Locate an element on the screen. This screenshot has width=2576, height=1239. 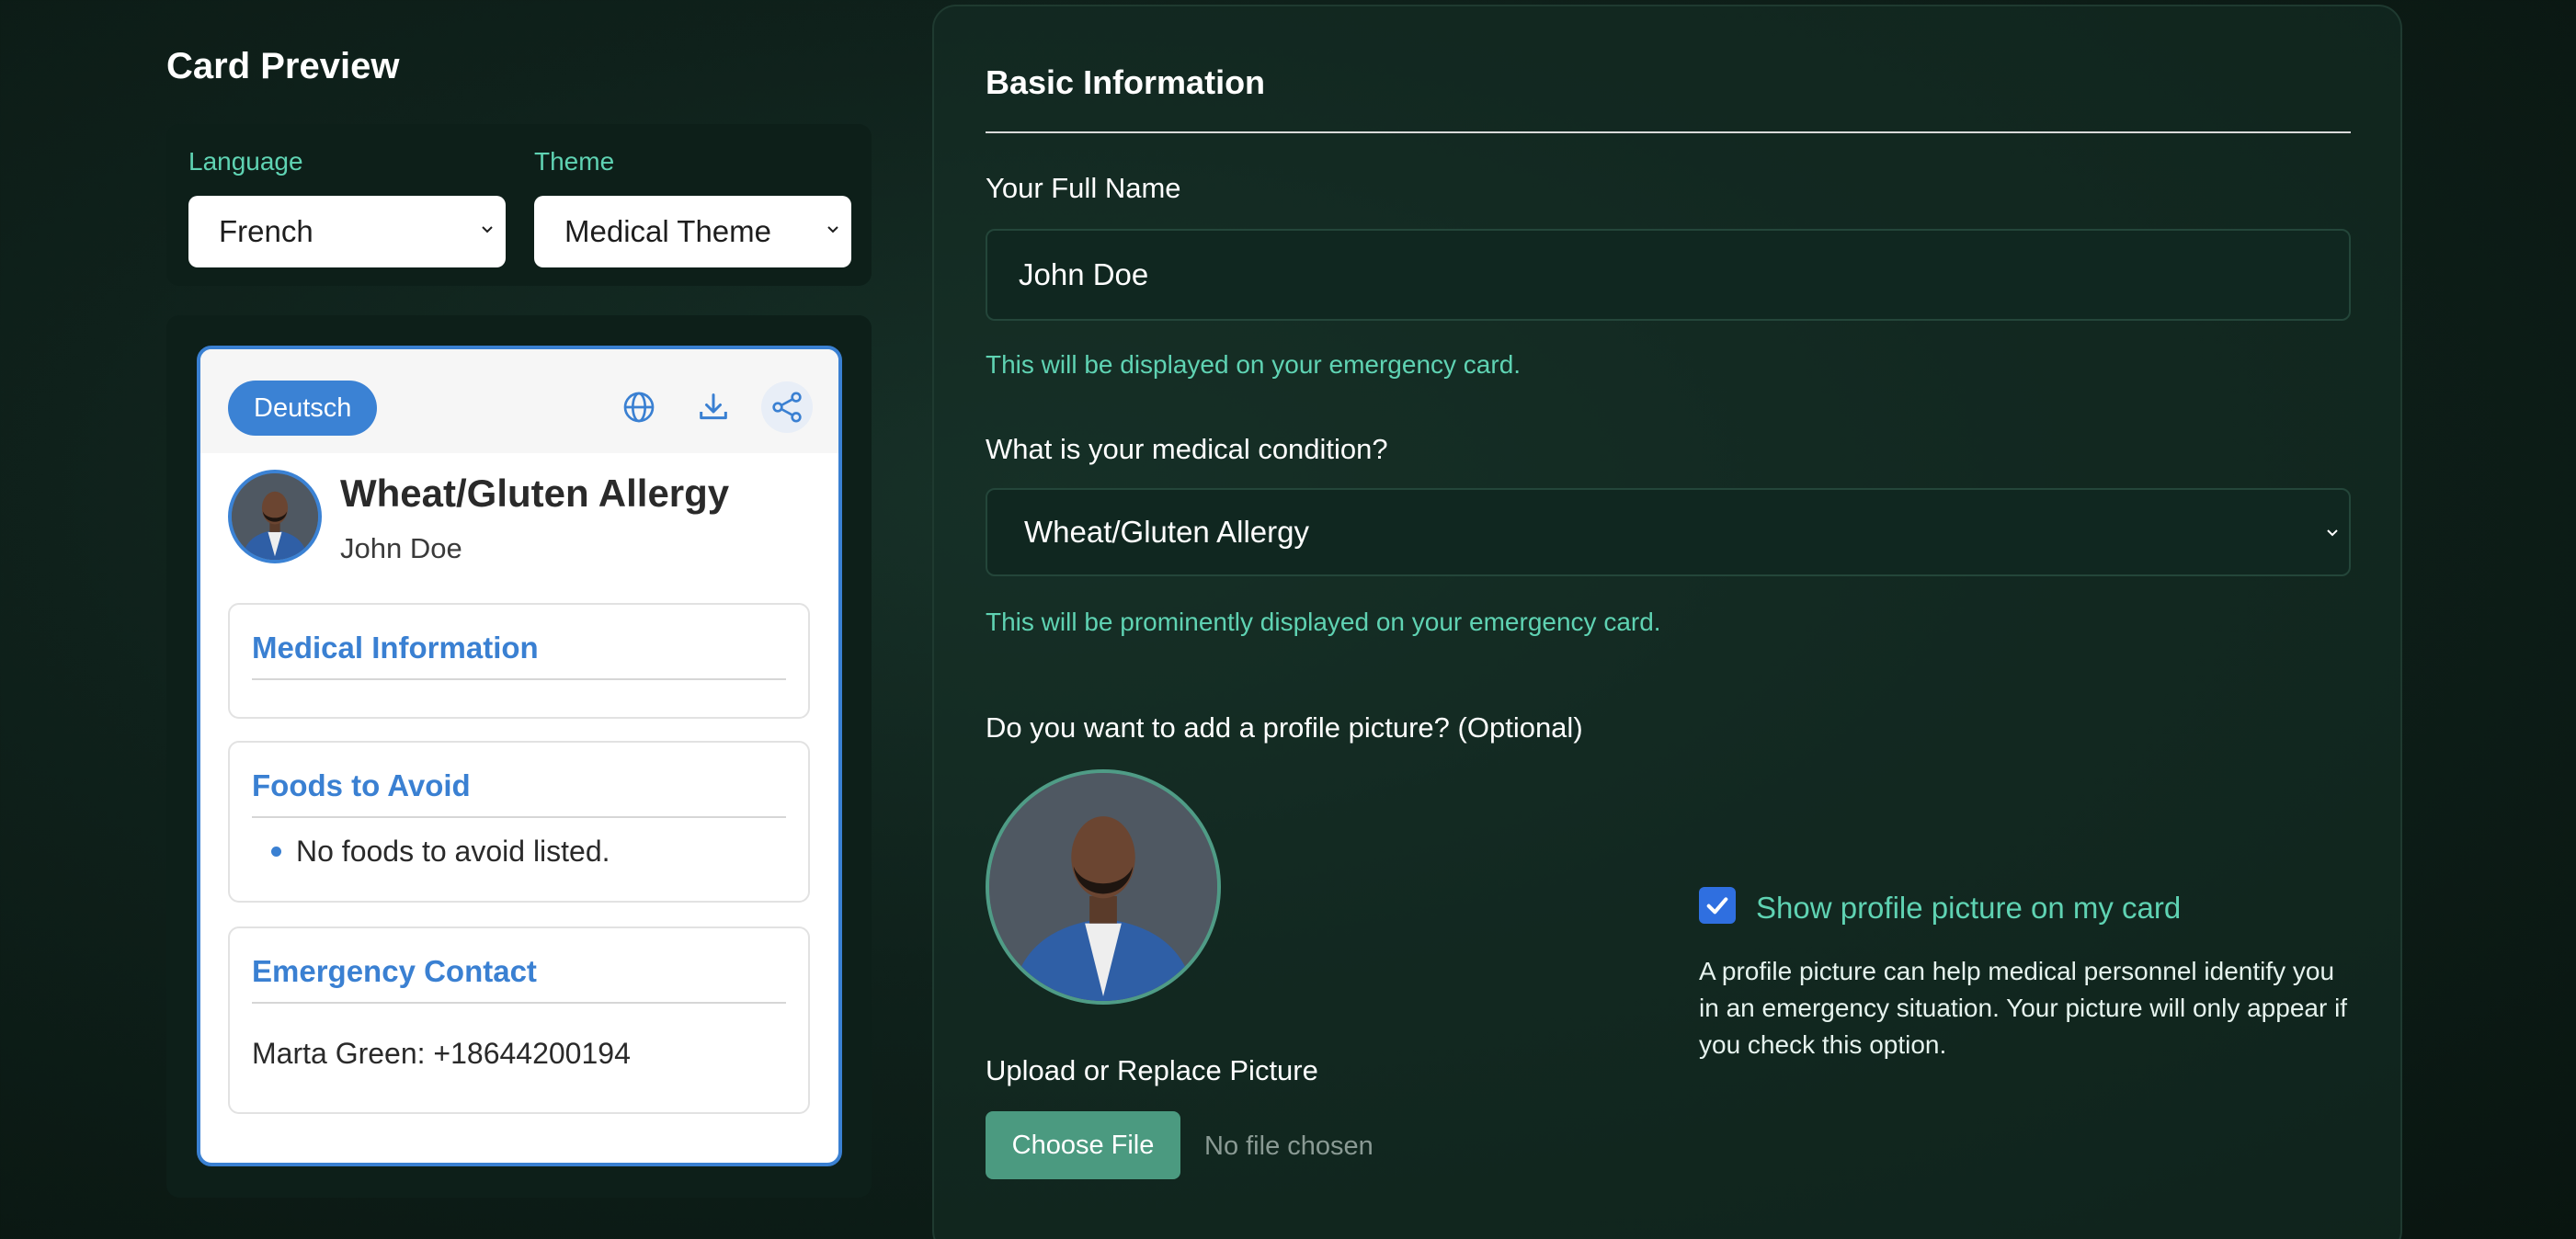
medical-condition-select: Wheat/Gluten Allergy is located at coordinates (1668, 532).